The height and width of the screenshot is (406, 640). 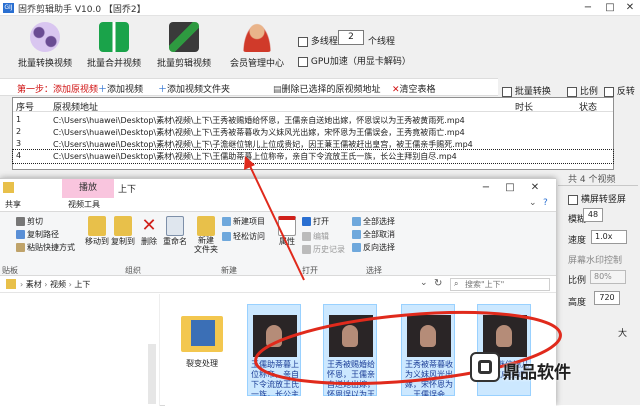 What do you see at coordinates (276, 222) in the screenshot?
I see `annotation-arrow` at bounding box center [276, 222].